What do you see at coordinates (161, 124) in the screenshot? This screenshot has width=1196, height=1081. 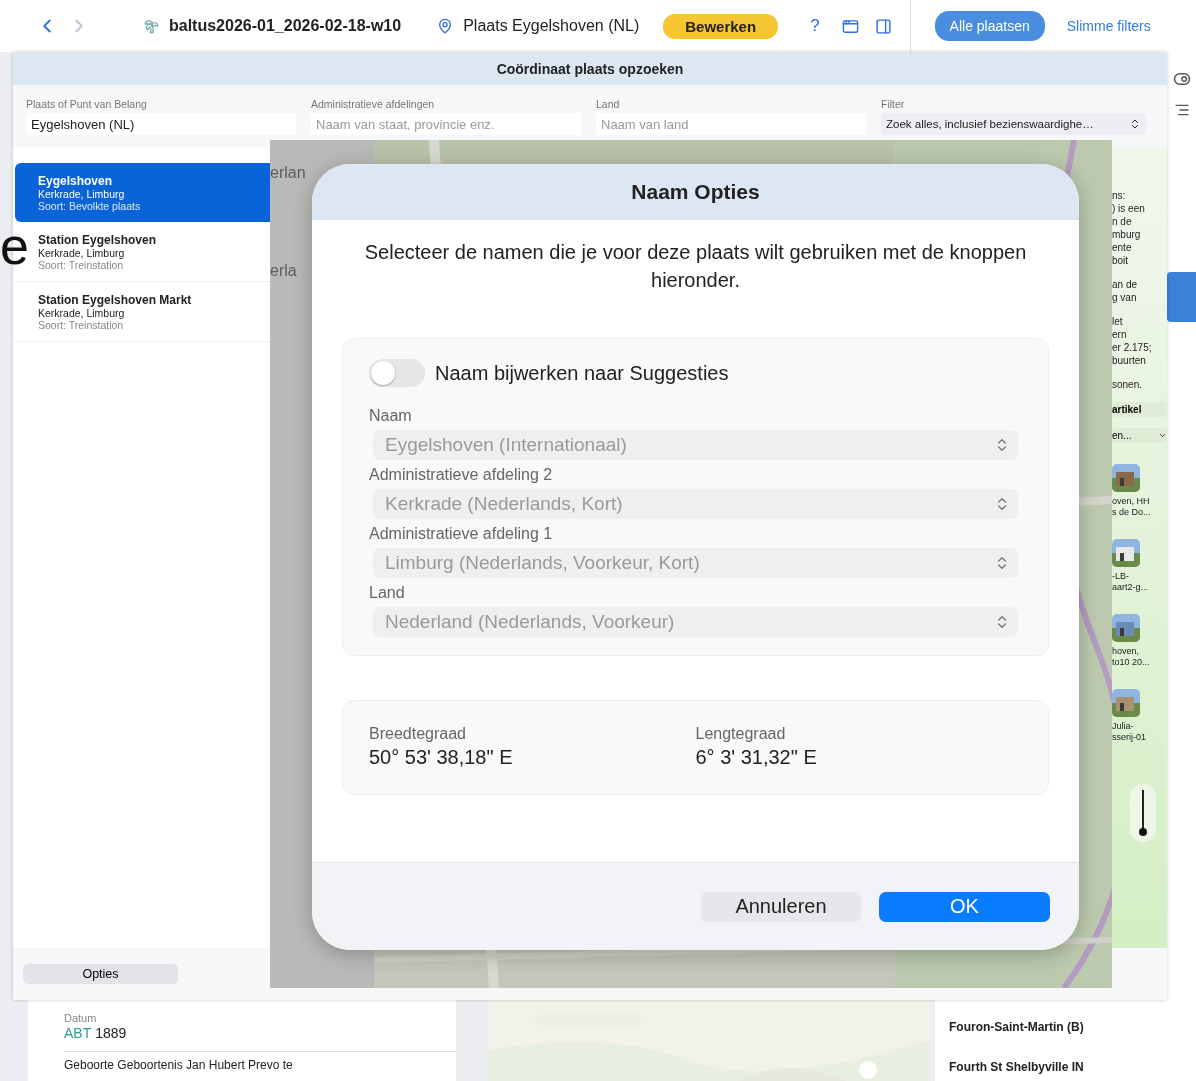 I see `input-field: Eygelshoven (NL)` at bounding box center [161, 124].